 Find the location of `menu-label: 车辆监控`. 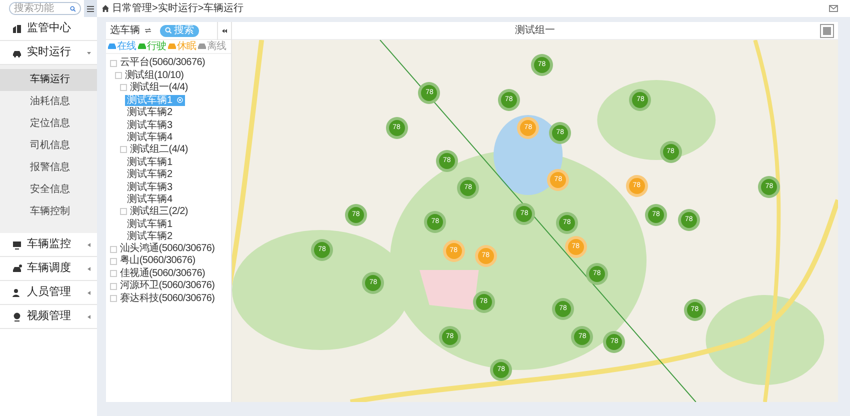

menu-label: 车辆监控 is located at coordinates (49, 244).